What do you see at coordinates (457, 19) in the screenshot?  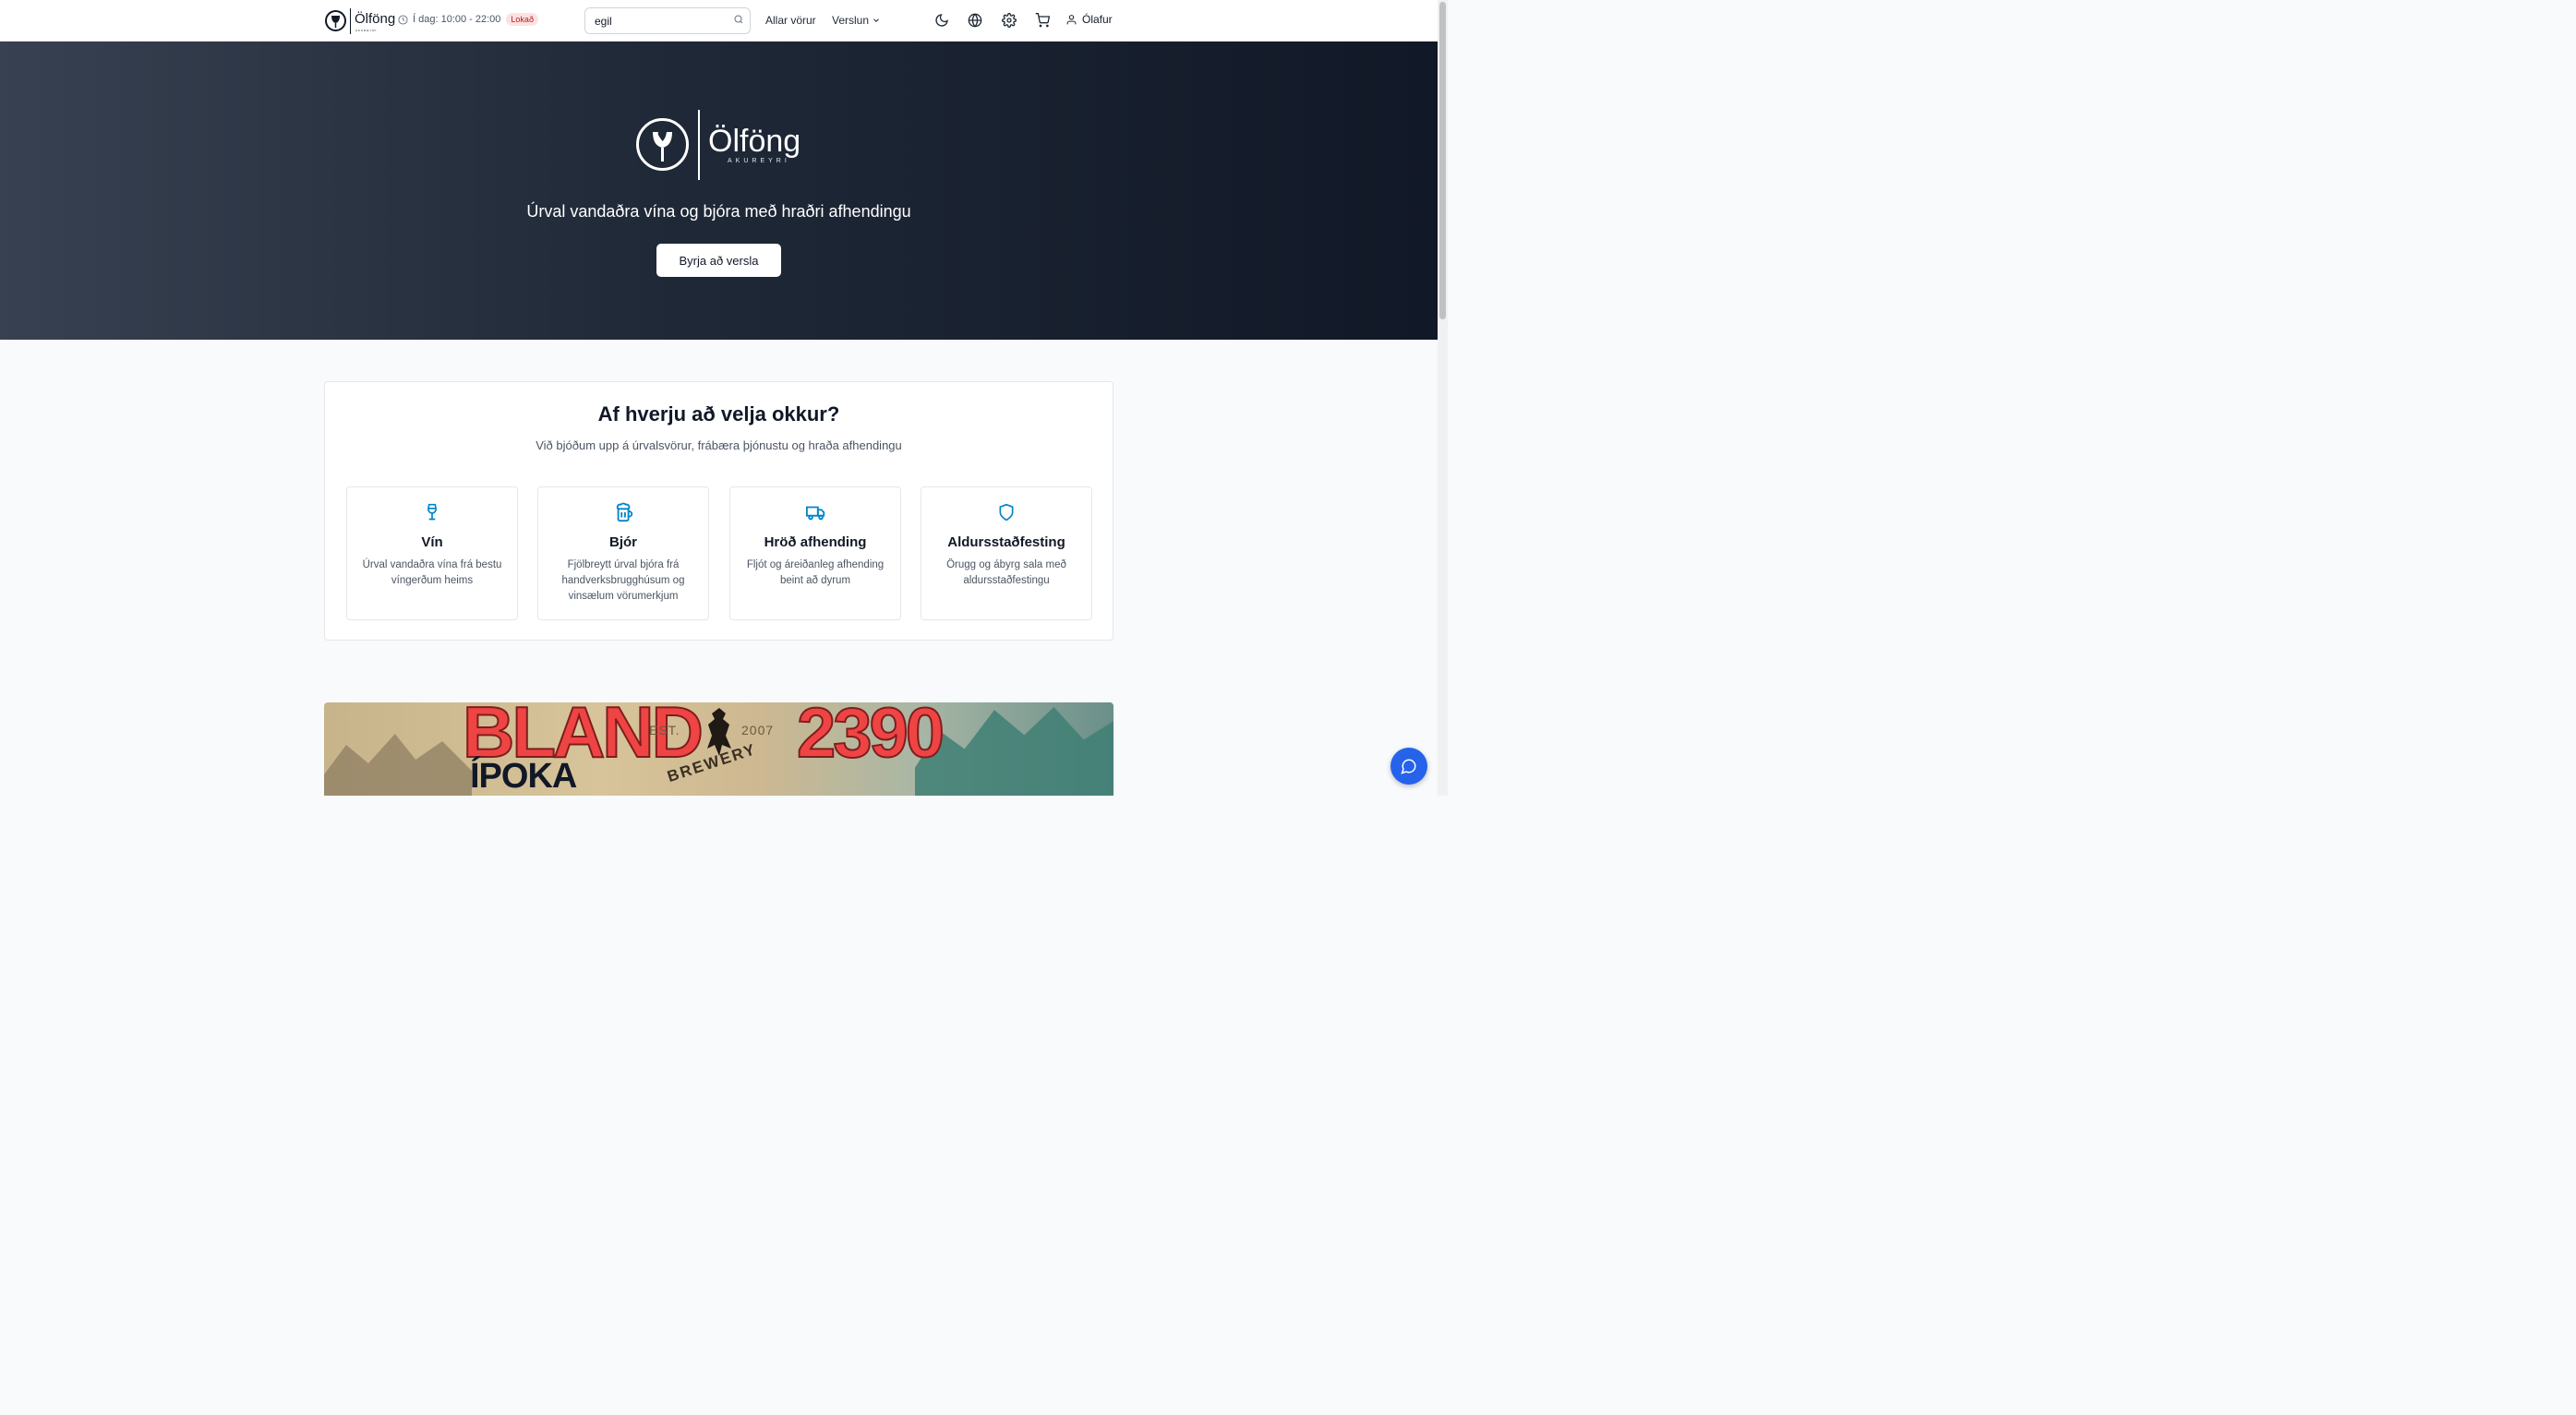 I see `hours-label: Í dag: 10:00 - 22:00` at bounding box center [457, 19].